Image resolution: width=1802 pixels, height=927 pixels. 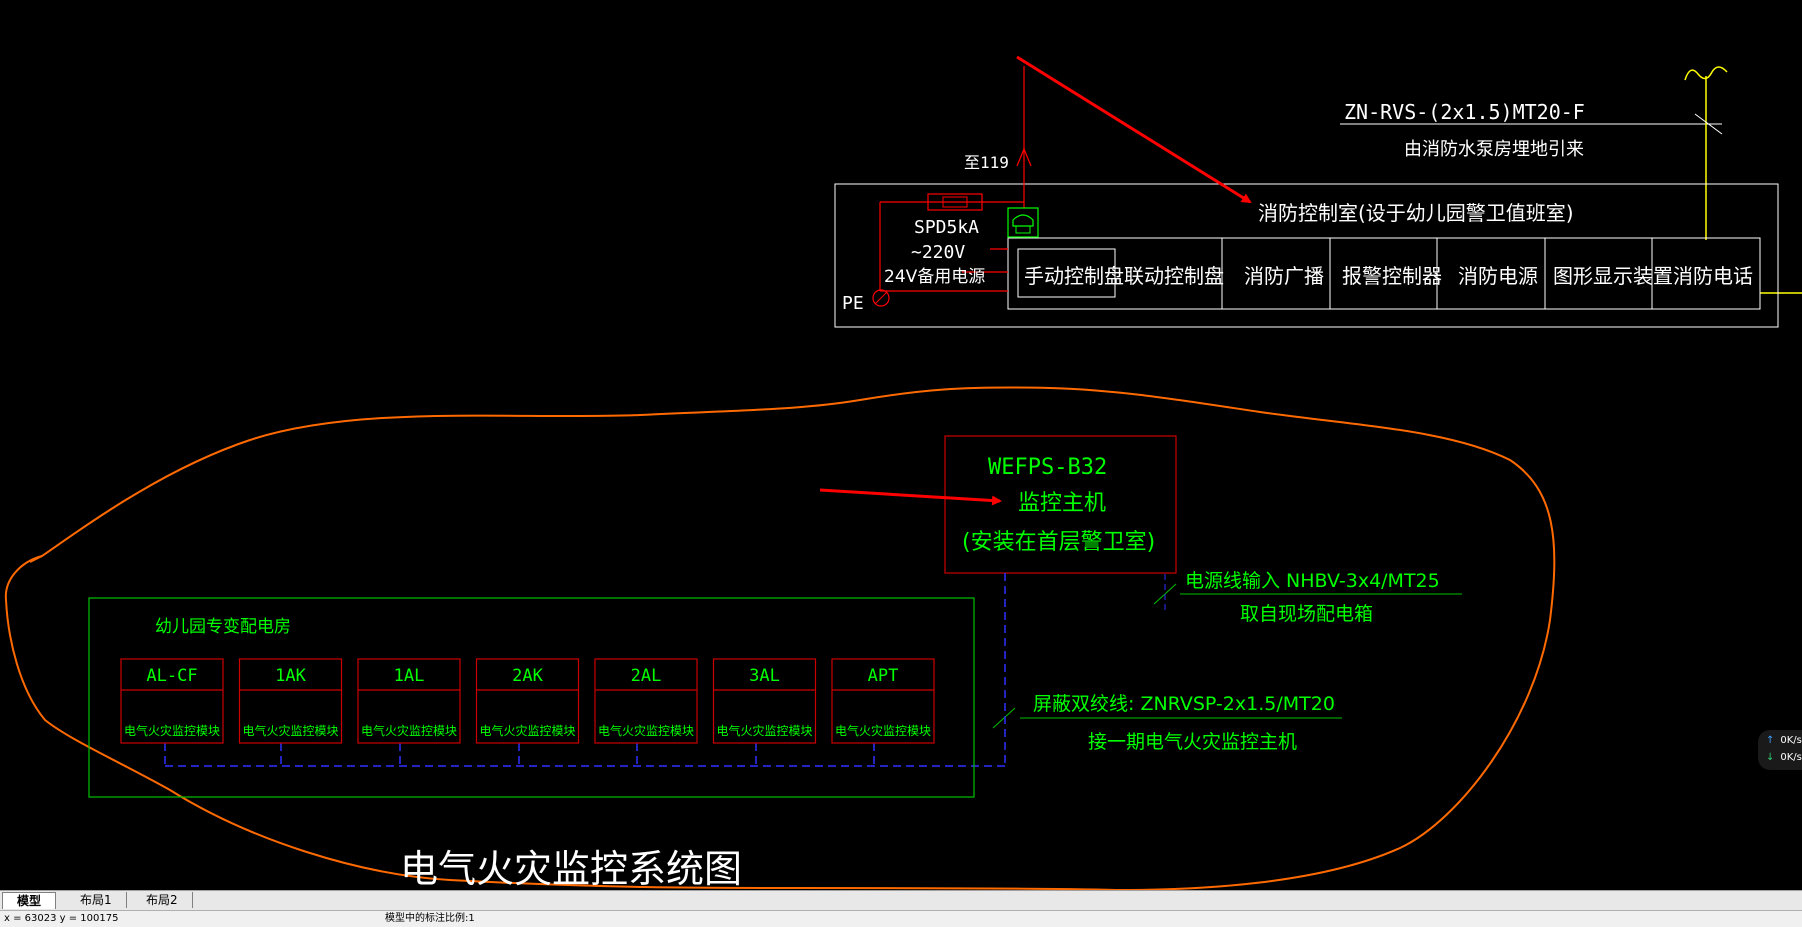 I want to click on host-model: WEFPS-B32, so click(x=1047, y=467).